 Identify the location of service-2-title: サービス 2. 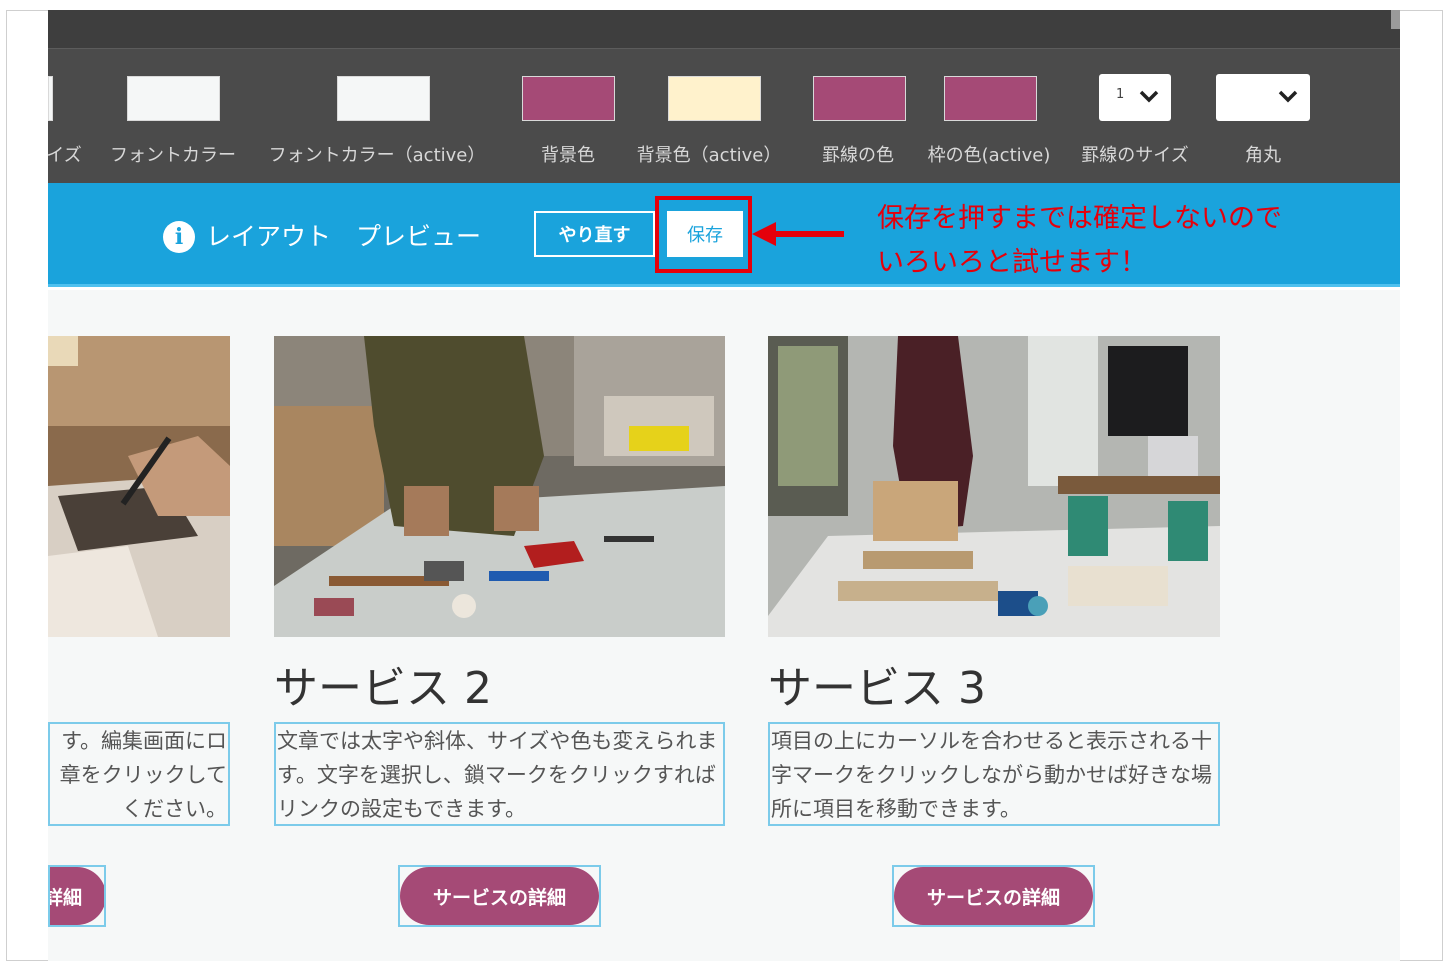
(383, 688).